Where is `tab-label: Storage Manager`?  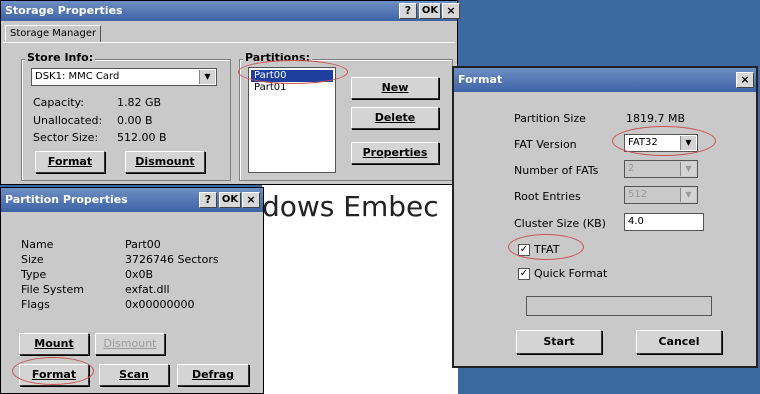
tab-label: Storage Manager is located at coordinates (53, 33).